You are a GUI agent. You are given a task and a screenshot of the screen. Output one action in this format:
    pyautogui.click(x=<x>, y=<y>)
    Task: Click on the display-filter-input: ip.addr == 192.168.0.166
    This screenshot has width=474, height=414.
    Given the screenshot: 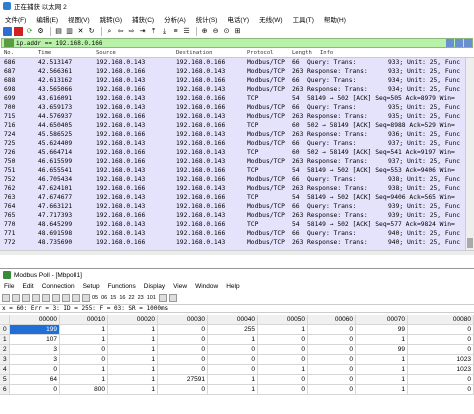 What is the action you would take?
    pyautogui.click(x=59, y=43)
    